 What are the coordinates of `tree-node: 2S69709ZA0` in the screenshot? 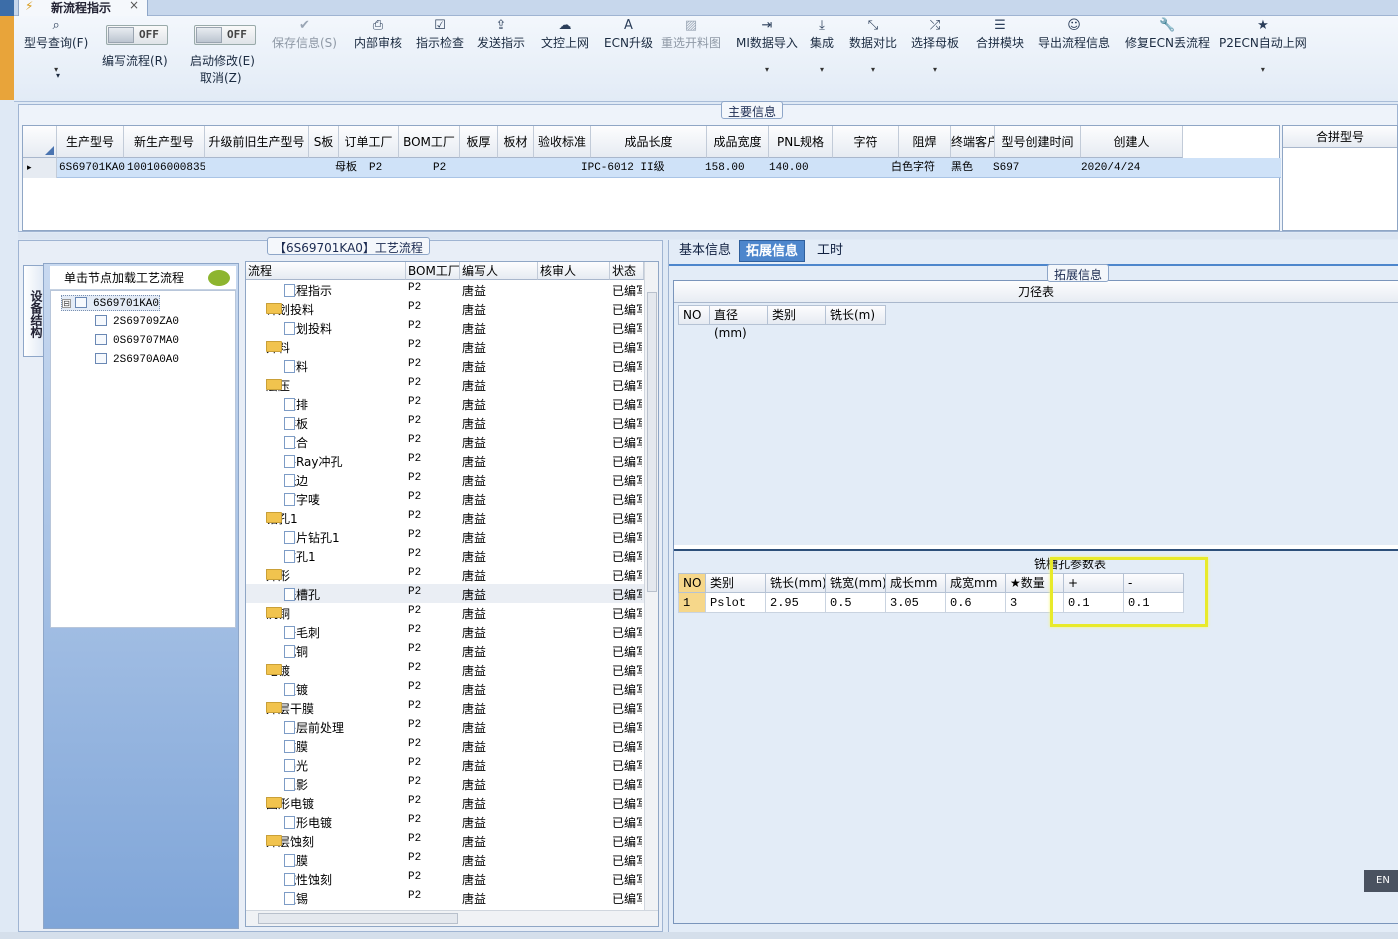 It's located at (137, 321).